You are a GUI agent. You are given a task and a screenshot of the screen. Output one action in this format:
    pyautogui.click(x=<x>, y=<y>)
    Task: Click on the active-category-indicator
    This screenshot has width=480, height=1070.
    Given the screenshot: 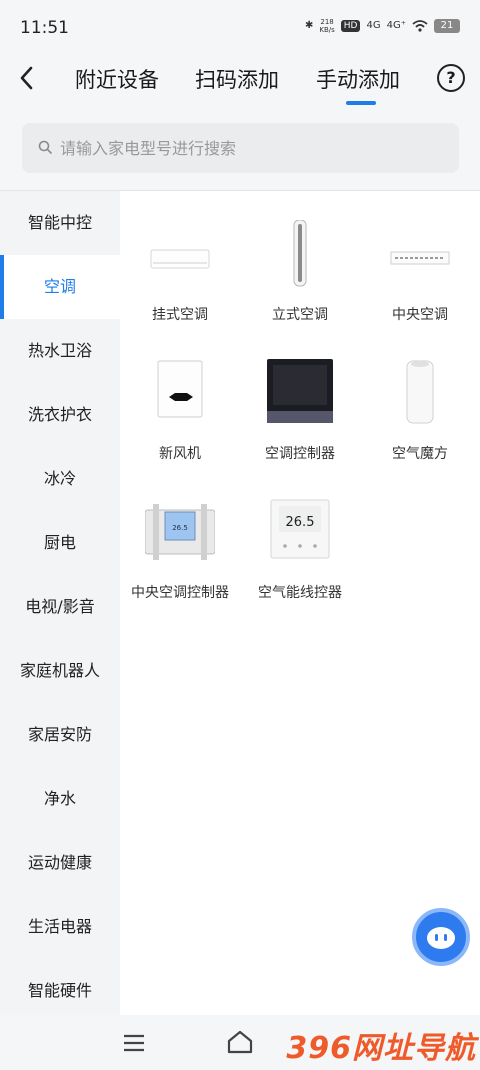 What is the action you would take?
    pyautogui.click(x=2, y=287)
    